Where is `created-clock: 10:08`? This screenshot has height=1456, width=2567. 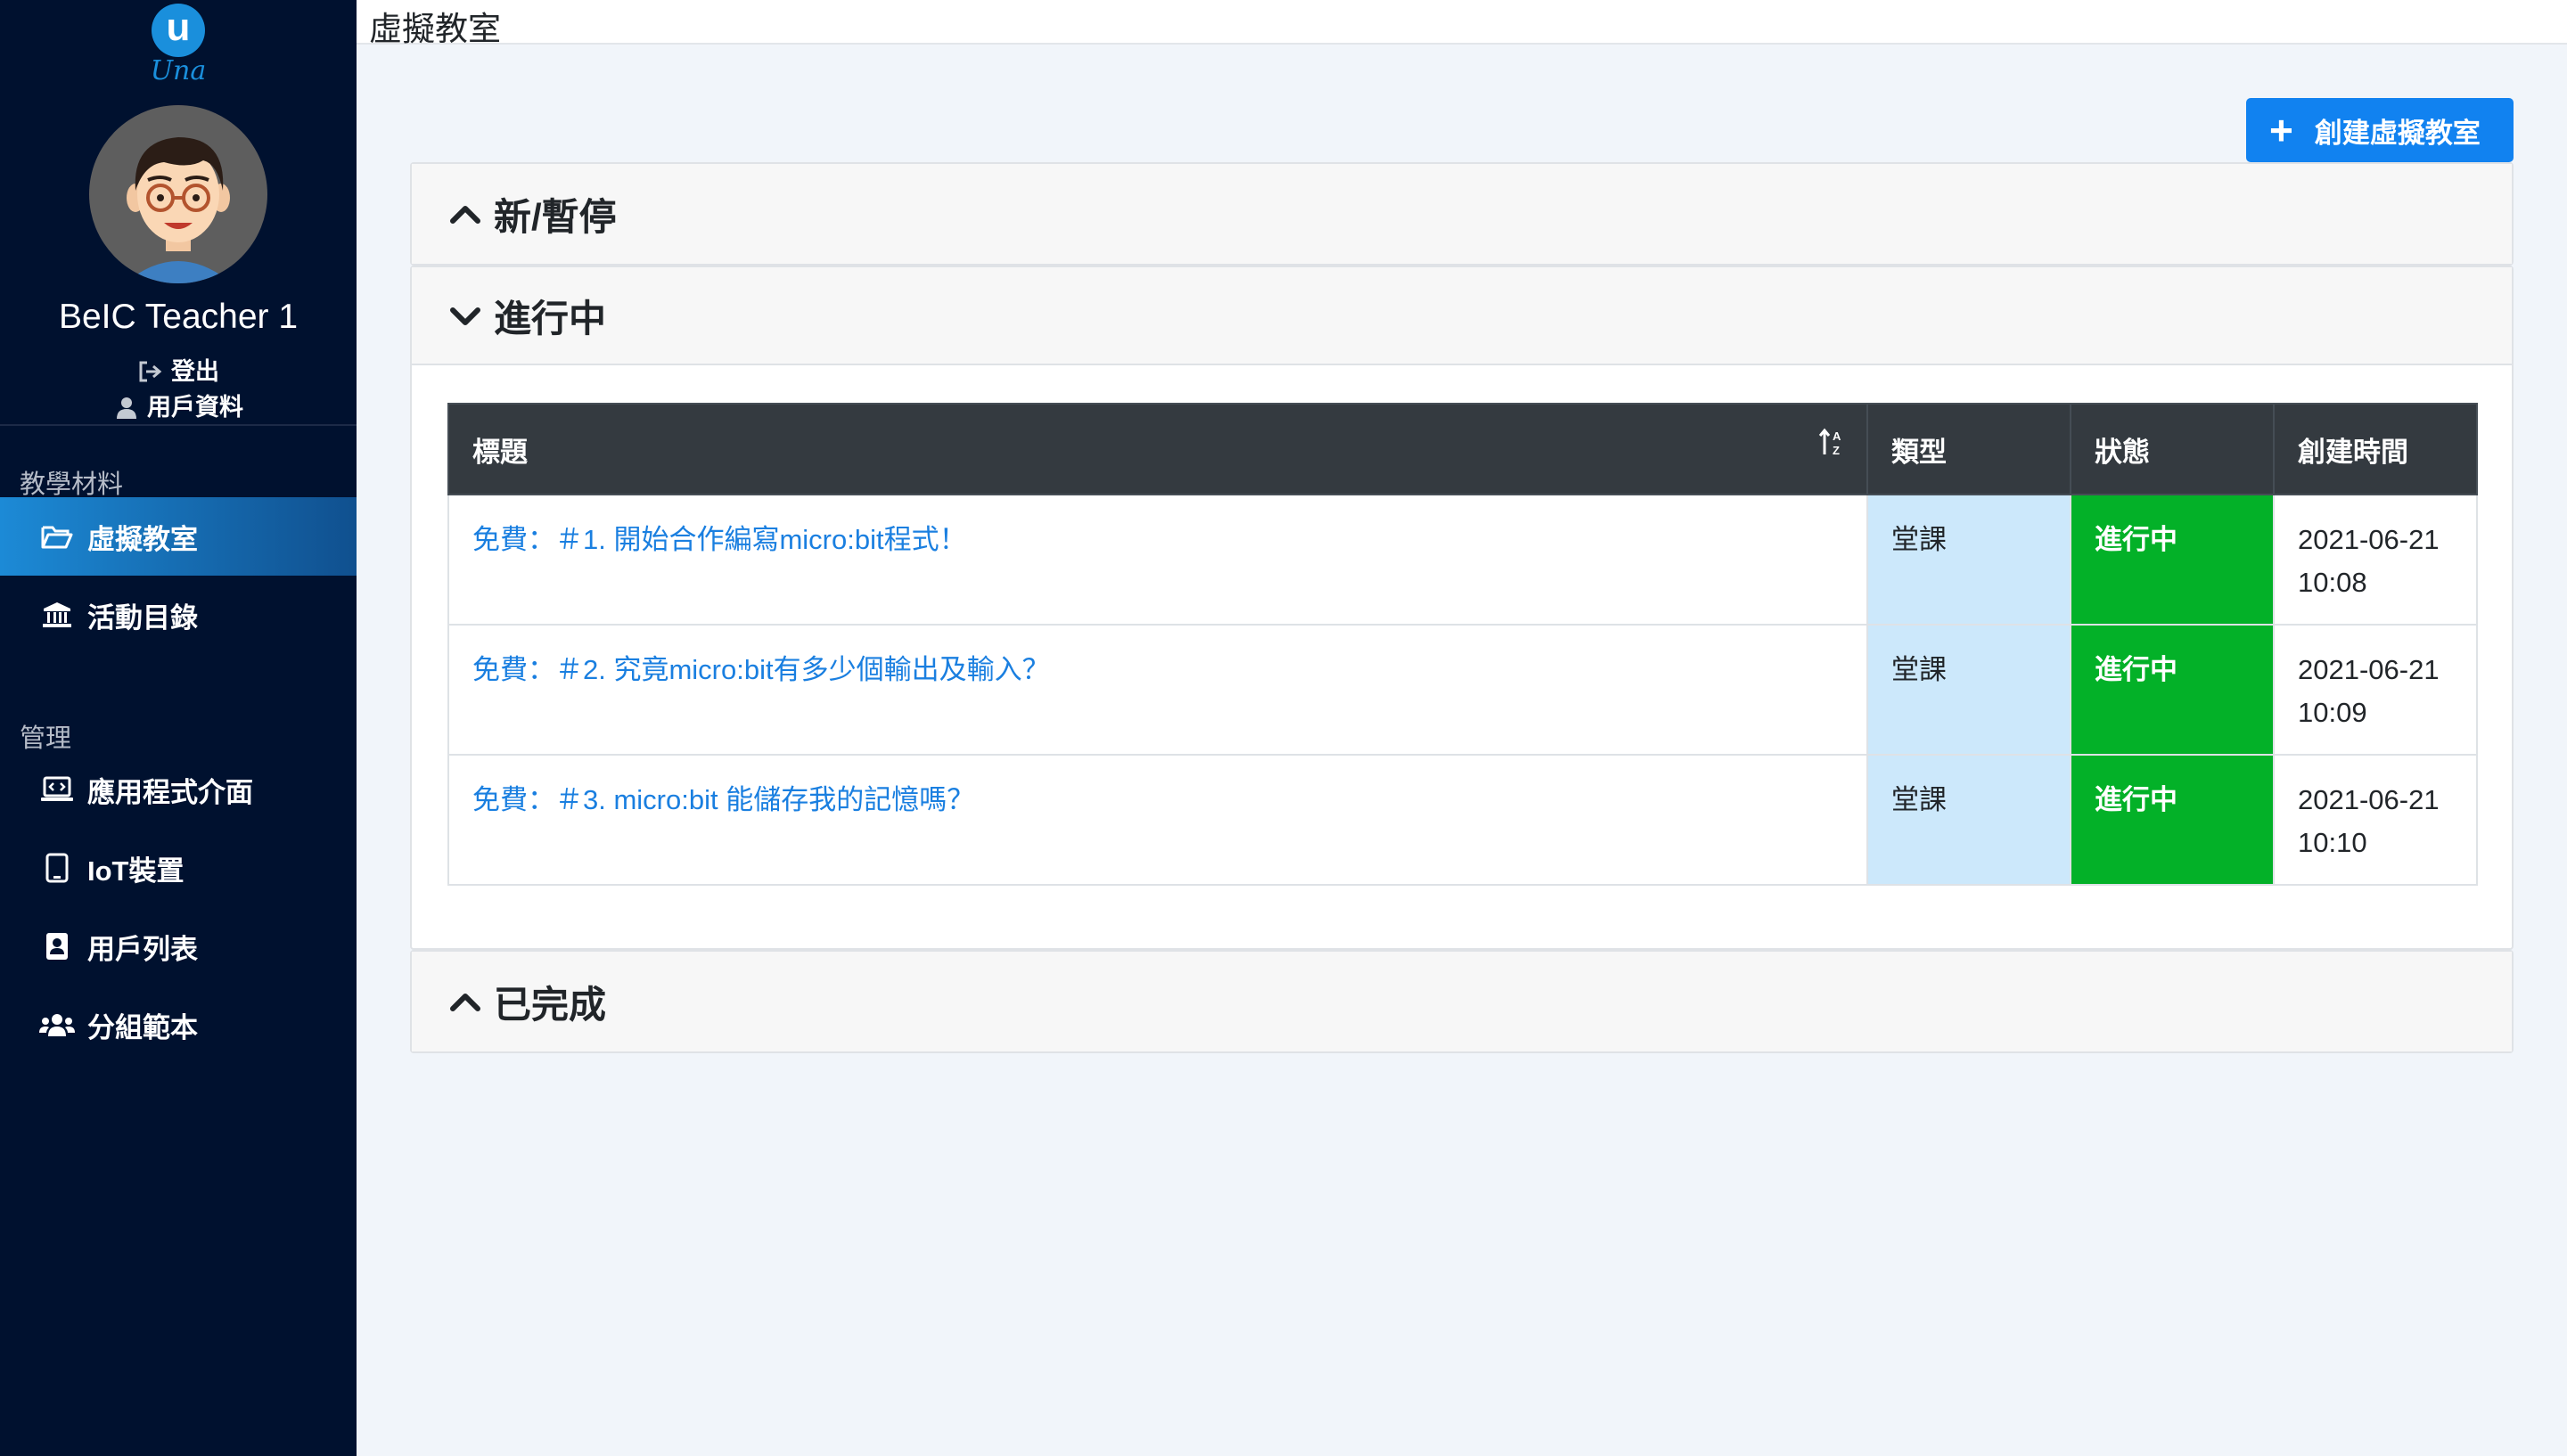 created-clock: 10:08 is located at coordinates (2333, 582).